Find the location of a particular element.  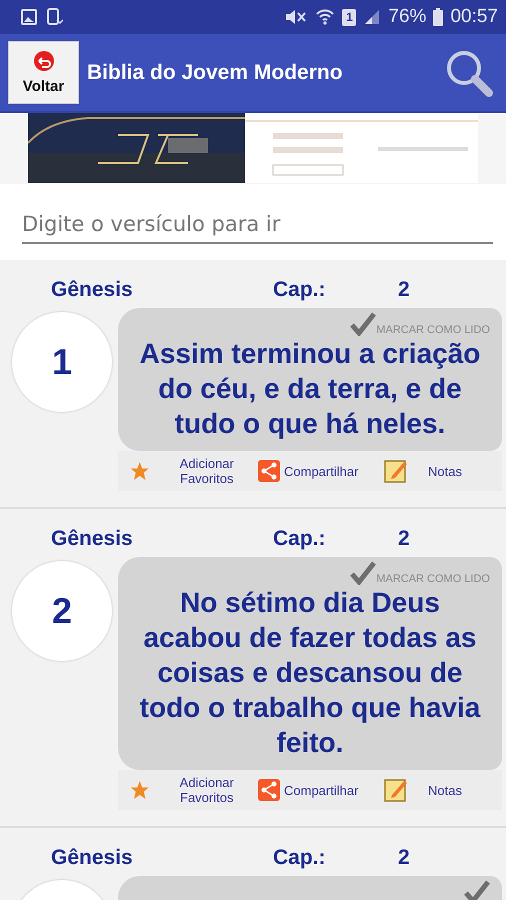

verse-text: Assim terminou a criação do céu, e da terra, e de tudo o que há neles. is located at coordinates (310, 389).